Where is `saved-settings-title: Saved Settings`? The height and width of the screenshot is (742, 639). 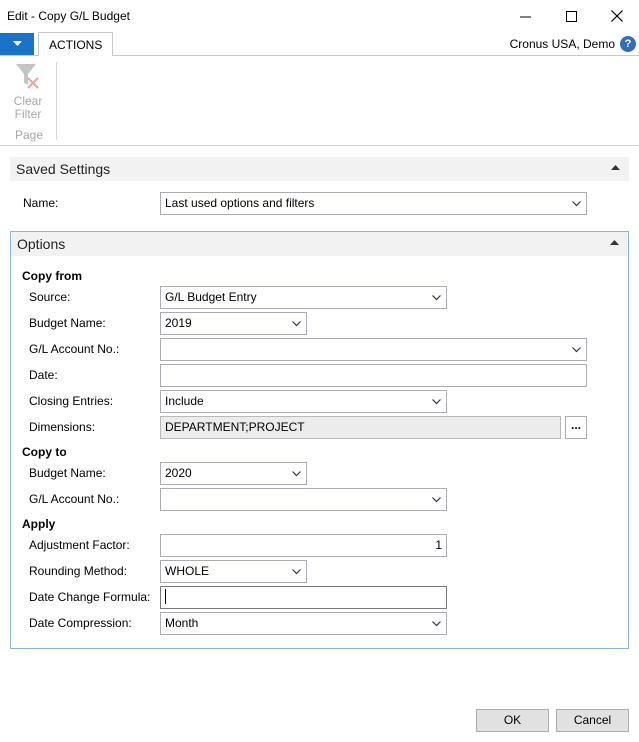 saved-settings-title: Saved Settings is located at coordinates (63, 169).